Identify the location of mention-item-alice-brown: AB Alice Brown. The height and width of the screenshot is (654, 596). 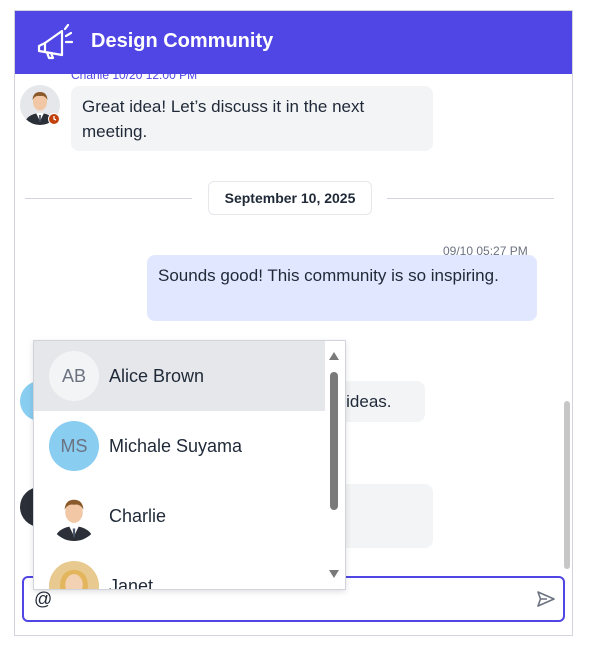
(179, 376).